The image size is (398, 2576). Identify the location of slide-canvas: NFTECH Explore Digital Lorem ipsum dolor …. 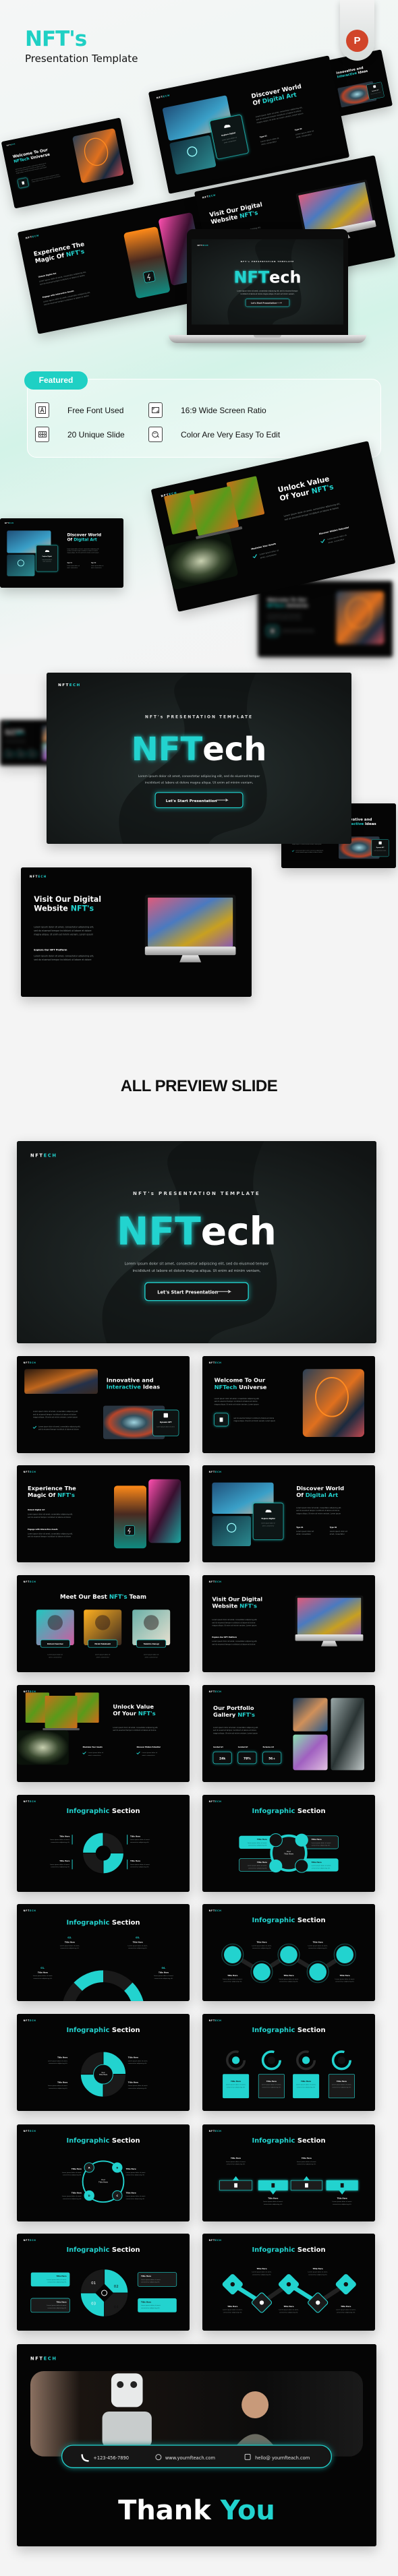
(61, 553).